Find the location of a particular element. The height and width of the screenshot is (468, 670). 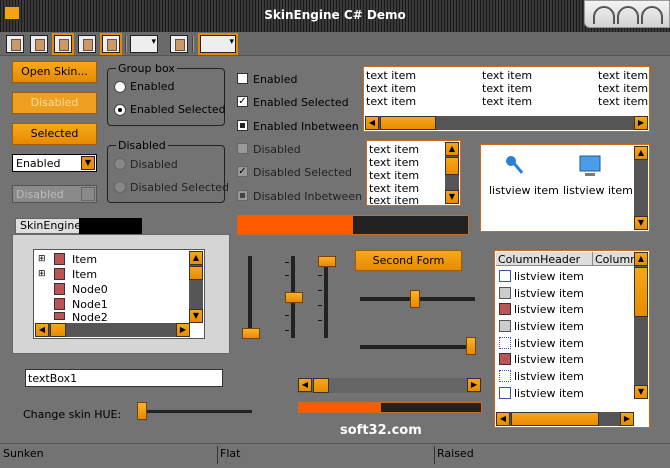

hue-slider-handle is located at coordinates (142, 411).